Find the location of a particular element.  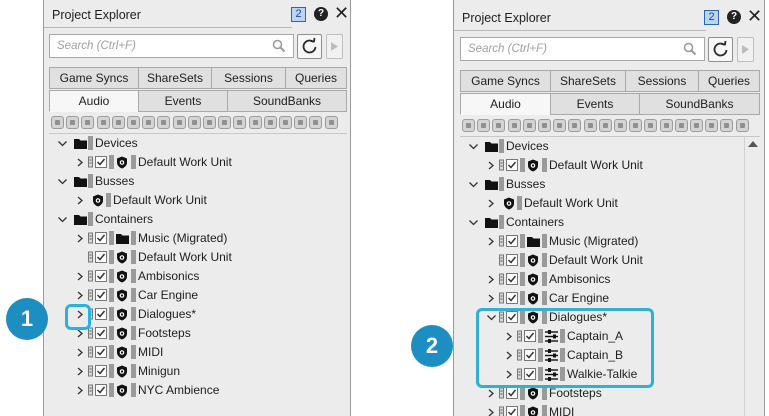

tab-game-syncs: Game Syncs is located at coordinates (505, 81).